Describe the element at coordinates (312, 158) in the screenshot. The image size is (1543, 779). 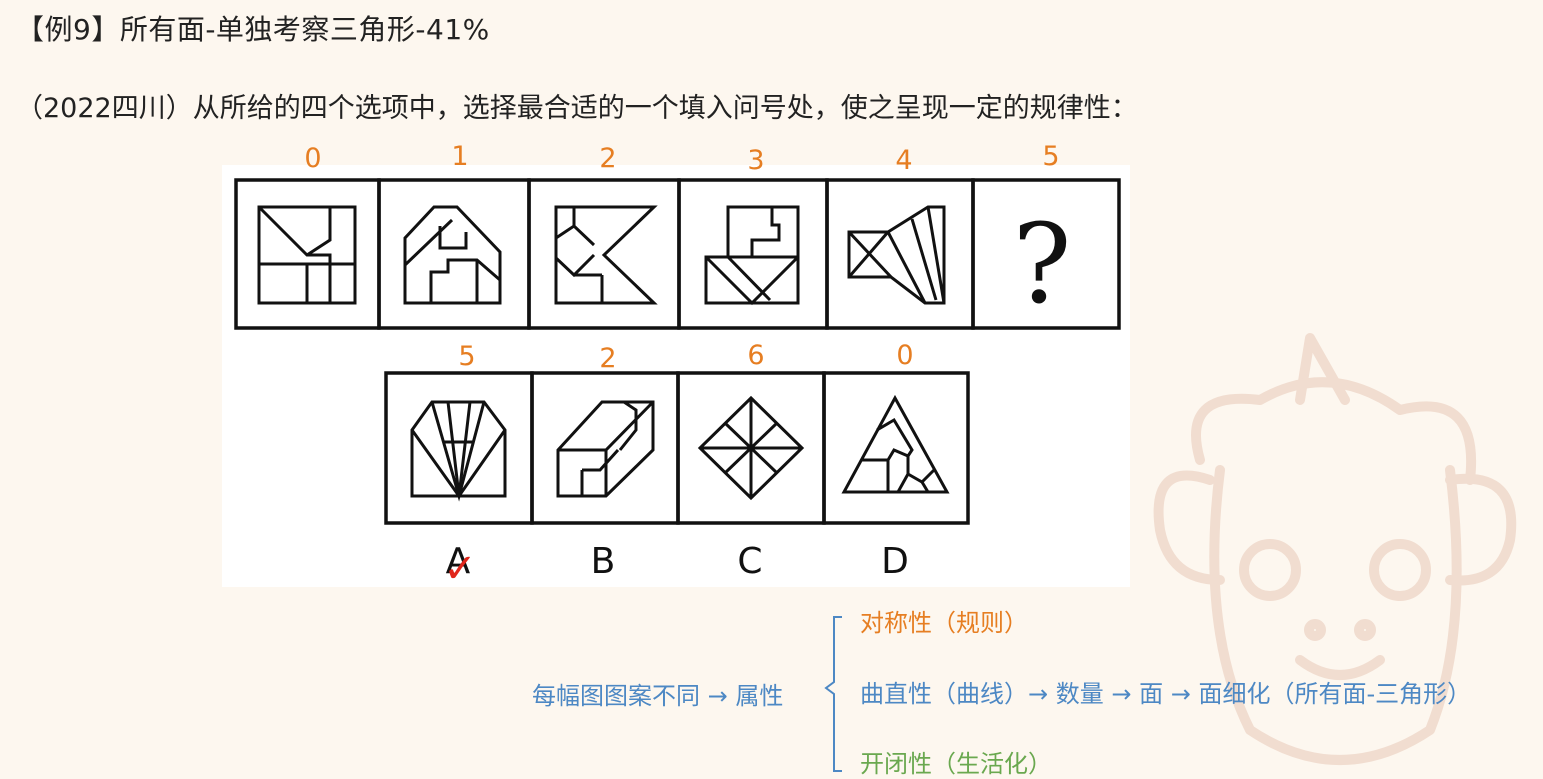
I see `sequence-count-0: 0` at that location.